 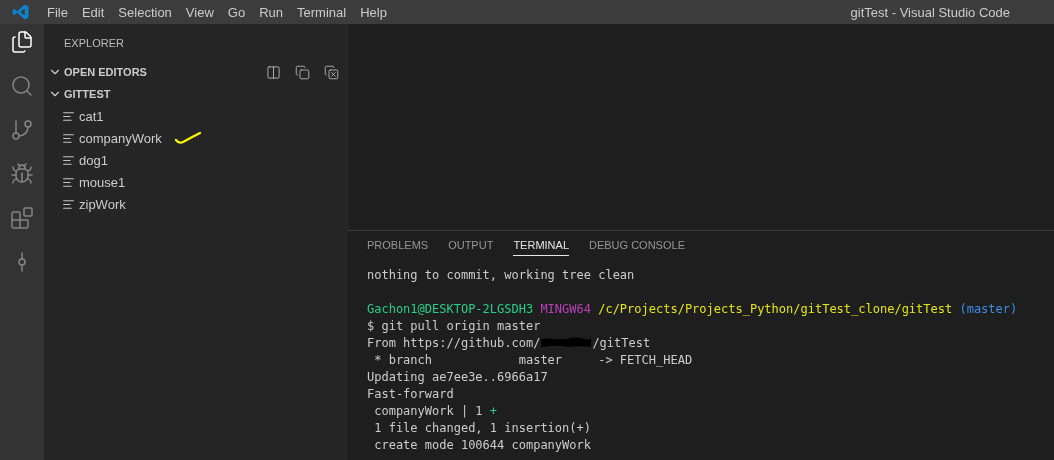 What do you see at coordinates (331, 72) in the screenshot?
I see `close-all-icon` at bounding box center [331, 72].